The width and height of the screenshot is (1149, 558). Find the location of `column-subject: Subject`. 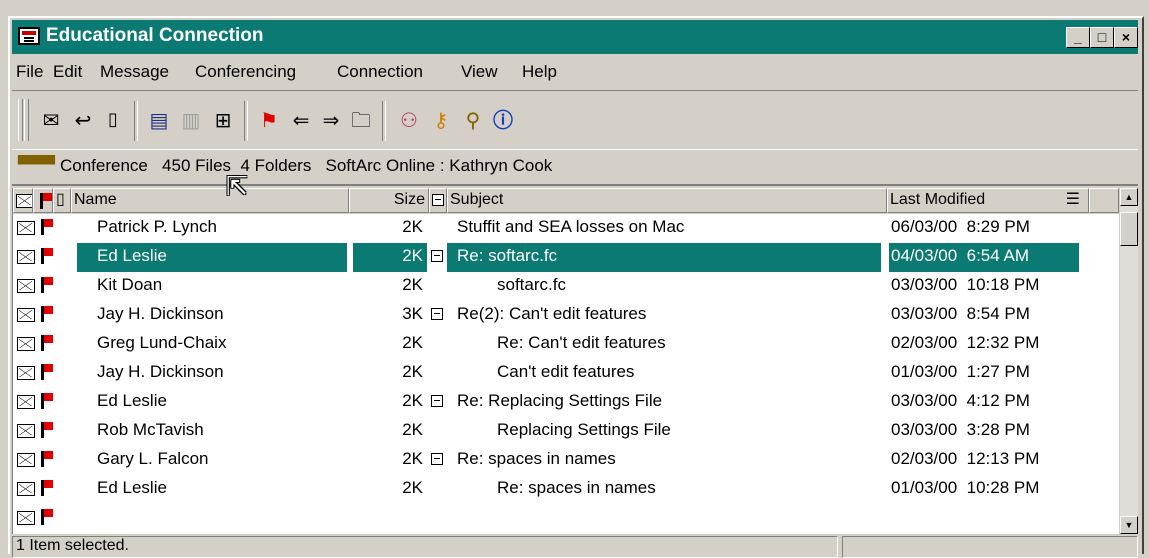

column-subject: Subject is located at coordinates (667, 200).